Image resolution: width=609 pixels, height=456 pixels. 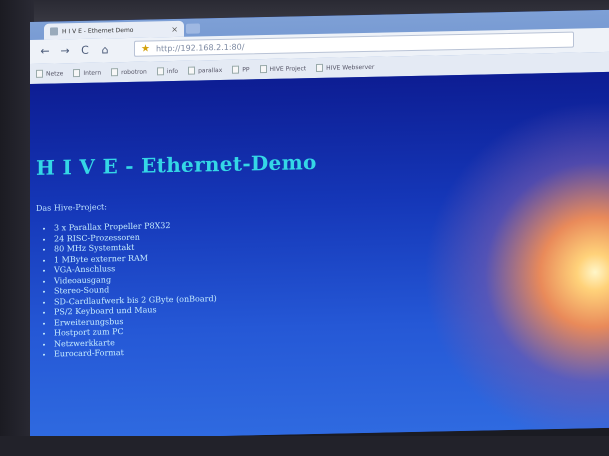 I want to click on new-tab-button, so click(x=193, y=28).